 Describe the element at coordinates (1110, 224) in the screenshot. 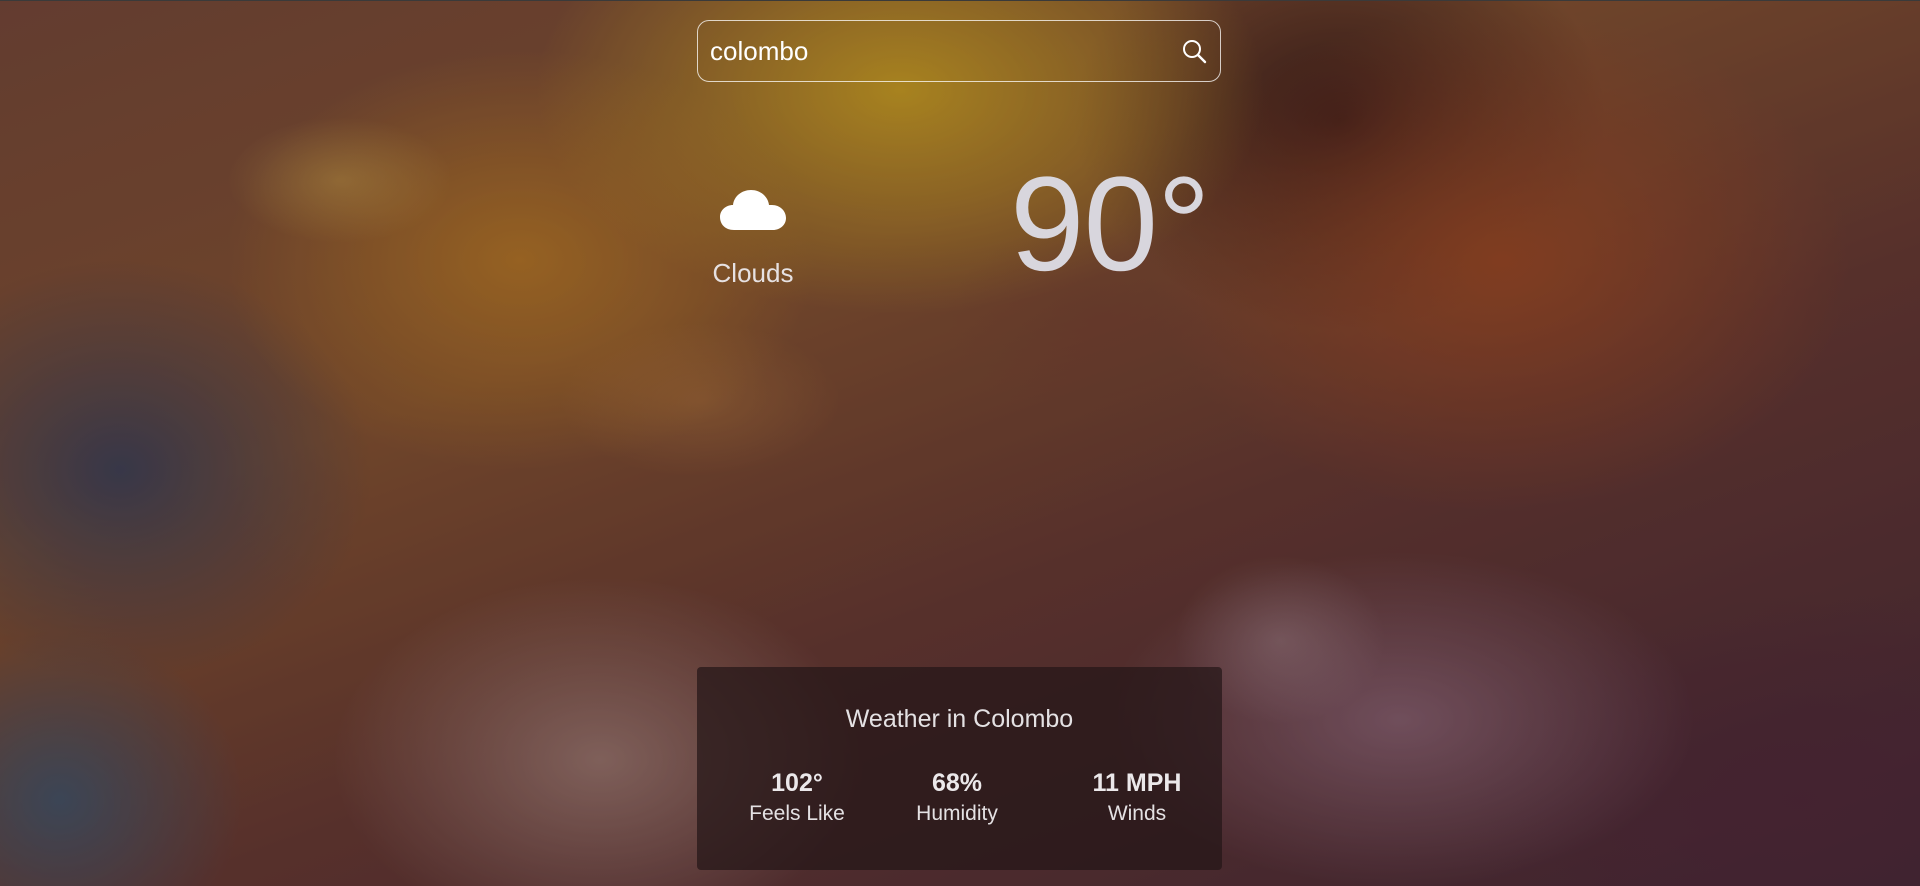

I see `temperature-value: 90°` at that location.